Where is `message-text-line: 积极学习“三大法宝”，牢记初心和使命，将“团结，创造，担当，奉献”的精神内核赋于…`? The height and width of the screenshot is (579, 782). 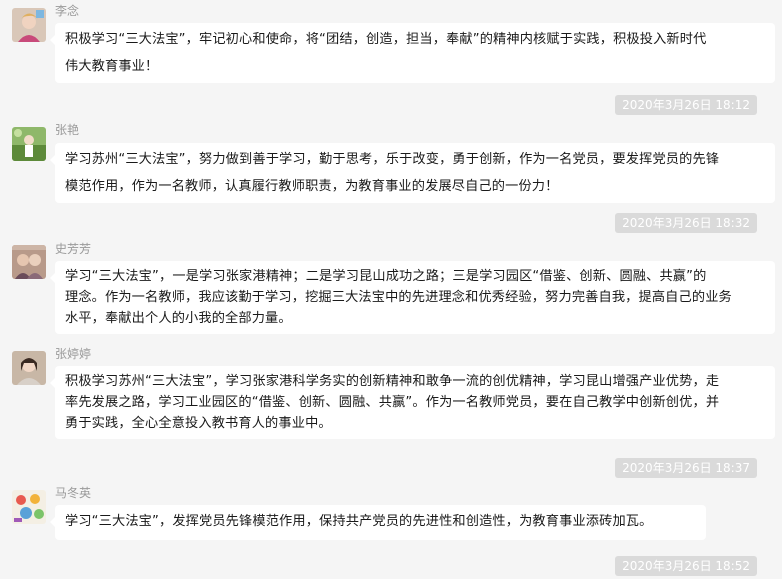
message-text-line: 积极学习“三大法宝”，牢记初心和使命，将“团结，创造，担当，奉献”的精神内核赋于… is located at coordinates (386, 39).